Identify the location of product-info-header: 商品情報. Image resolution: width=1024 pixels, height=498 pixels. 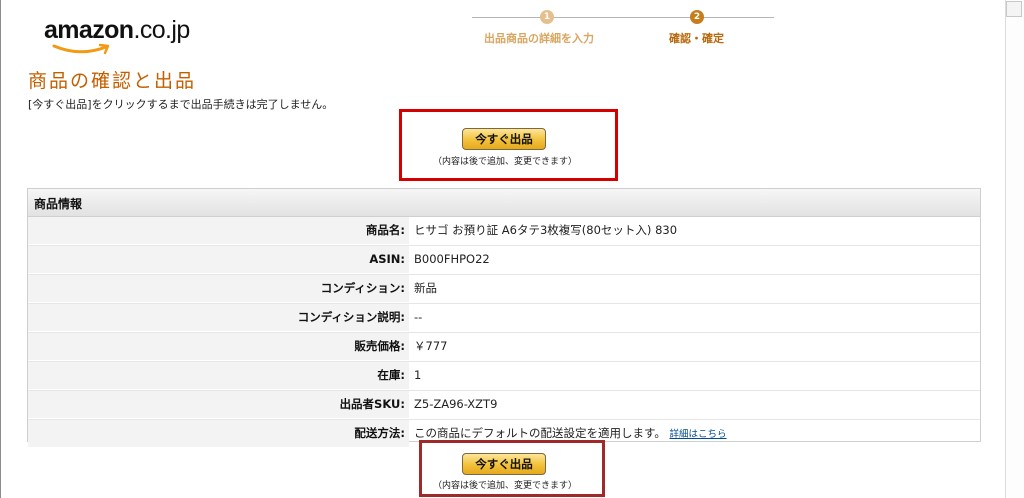
(504, 203).